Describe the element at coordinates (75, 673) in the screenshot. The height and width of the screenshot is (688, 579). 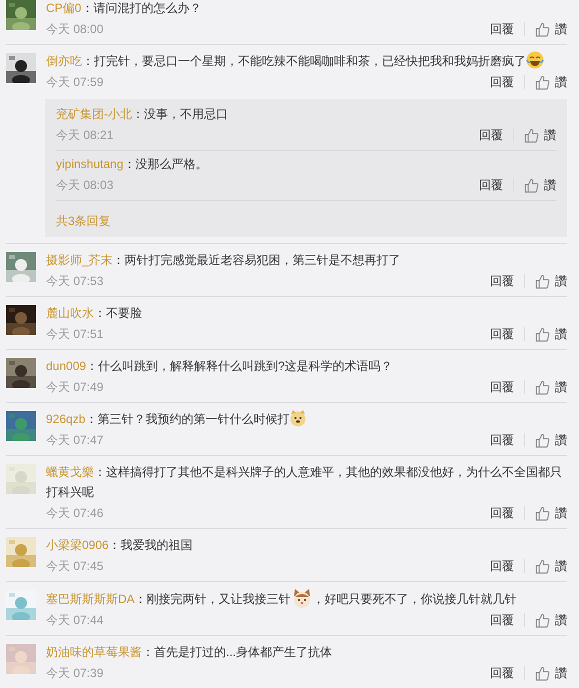
I see `timestamp: 今天 07:39` at that location.